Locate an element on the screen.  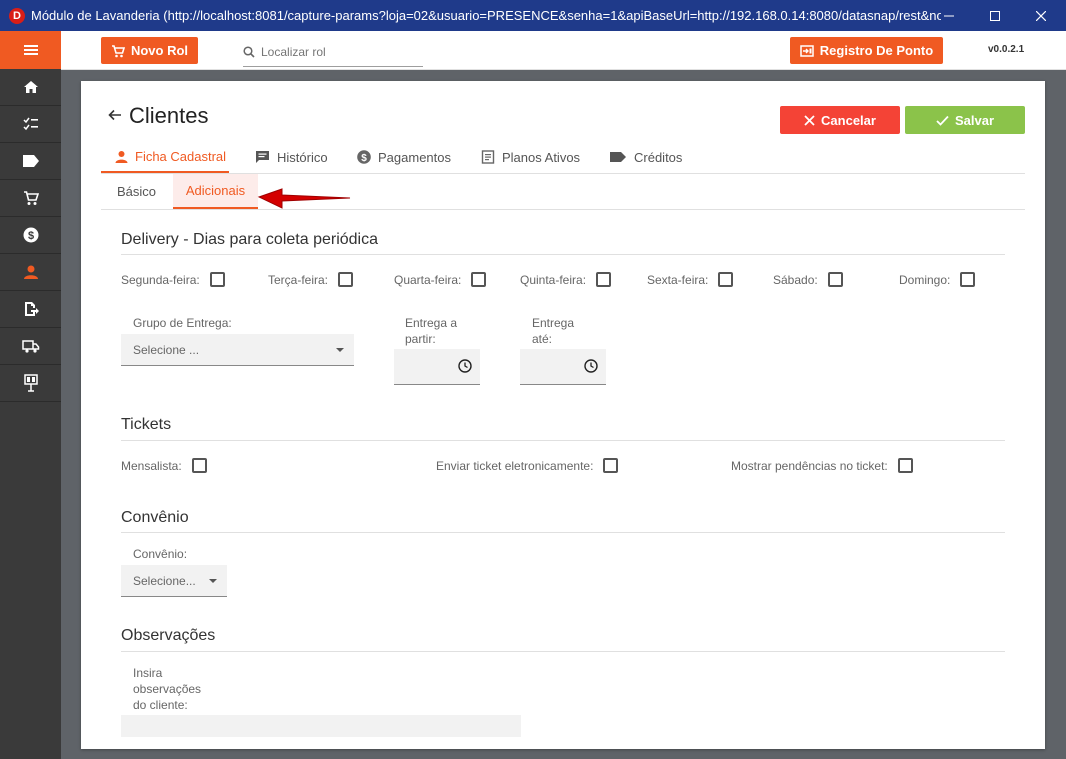
send-electronic-checkbox-group: Enviar ticket eletronicamente: is located at coordinates (527, 465).